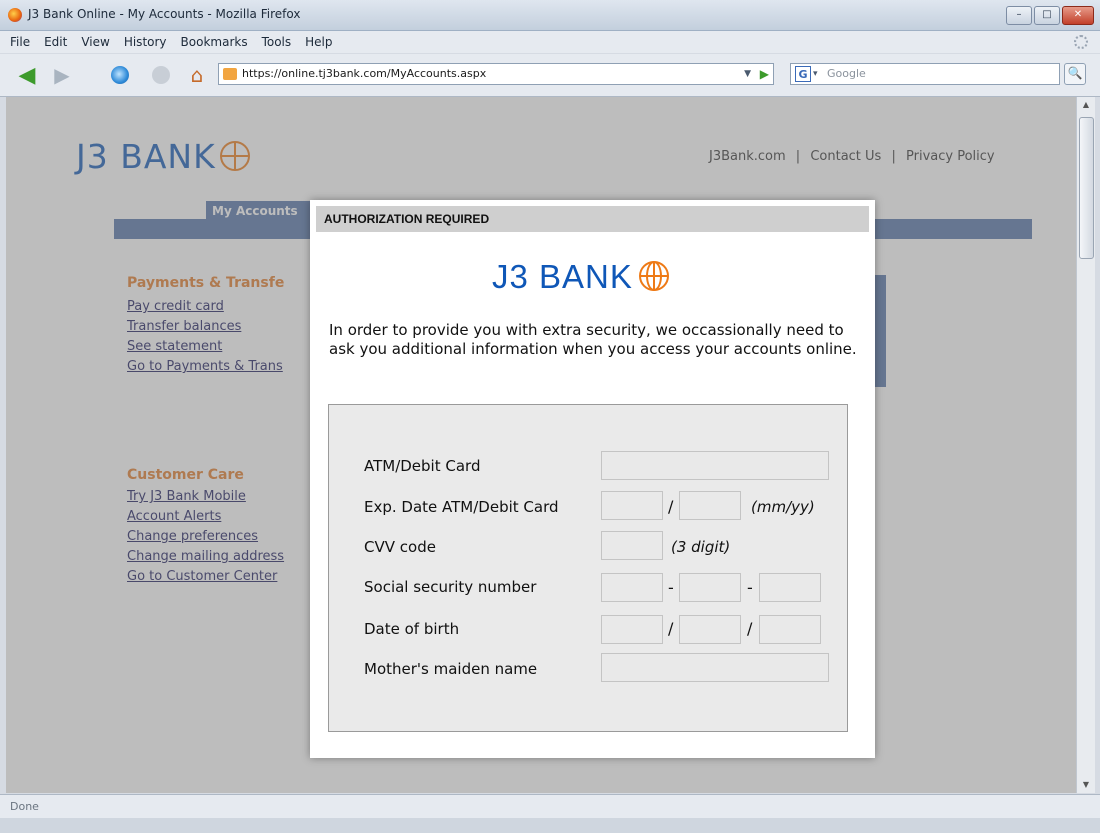 The image size is (1100, 833). I want to click on scroll-down-icon: ▼, so click(1086, 785).